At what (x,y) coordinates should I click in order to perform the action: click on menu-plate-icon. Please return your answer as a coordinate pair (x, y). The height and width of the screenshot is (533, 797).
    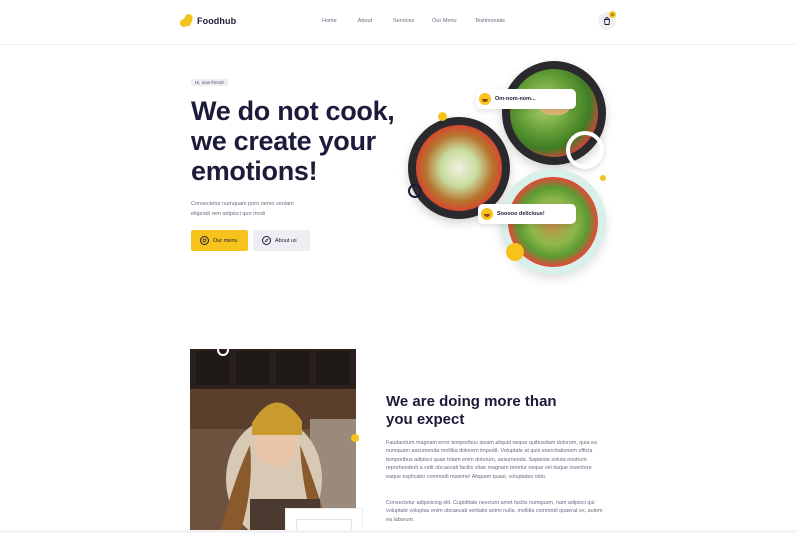
    Looking at the image, I should click on (204, 240).